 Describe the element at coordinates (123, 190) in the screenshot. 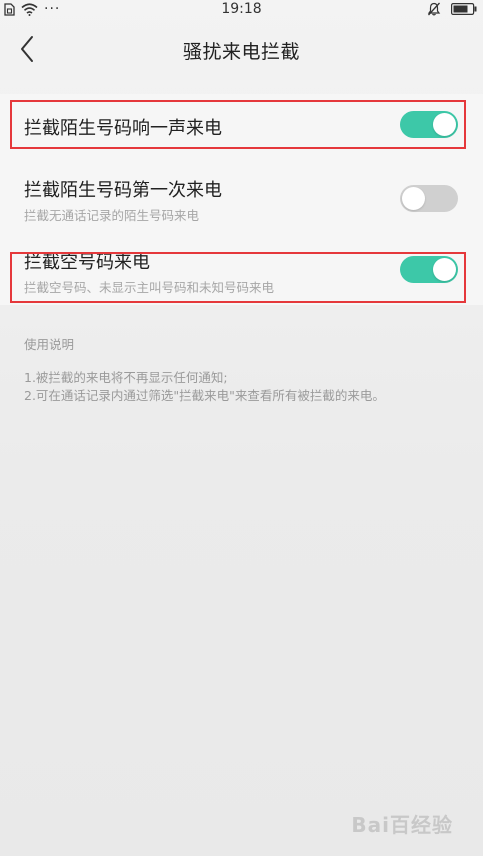

I see `setting-title: 拦截陌生号码第一次来电` at that location.